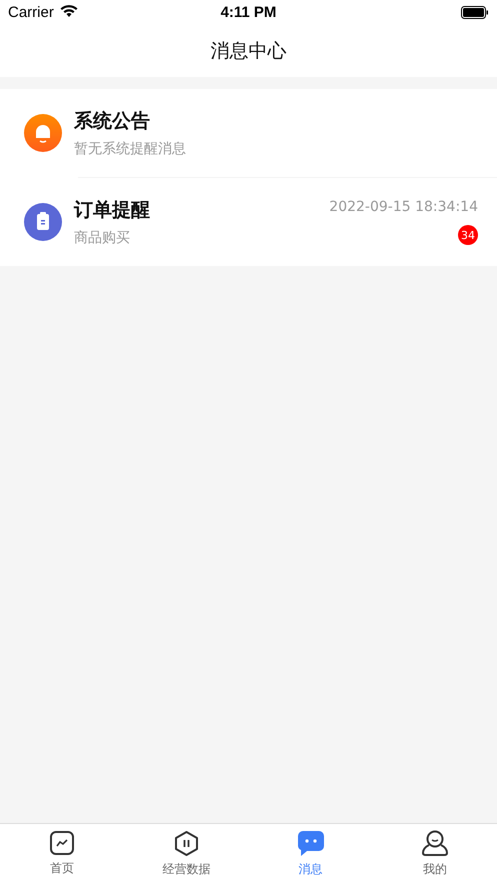 The width and height of the screenshot is (497, 883). I want to click on person-icon, so click(434, 843).